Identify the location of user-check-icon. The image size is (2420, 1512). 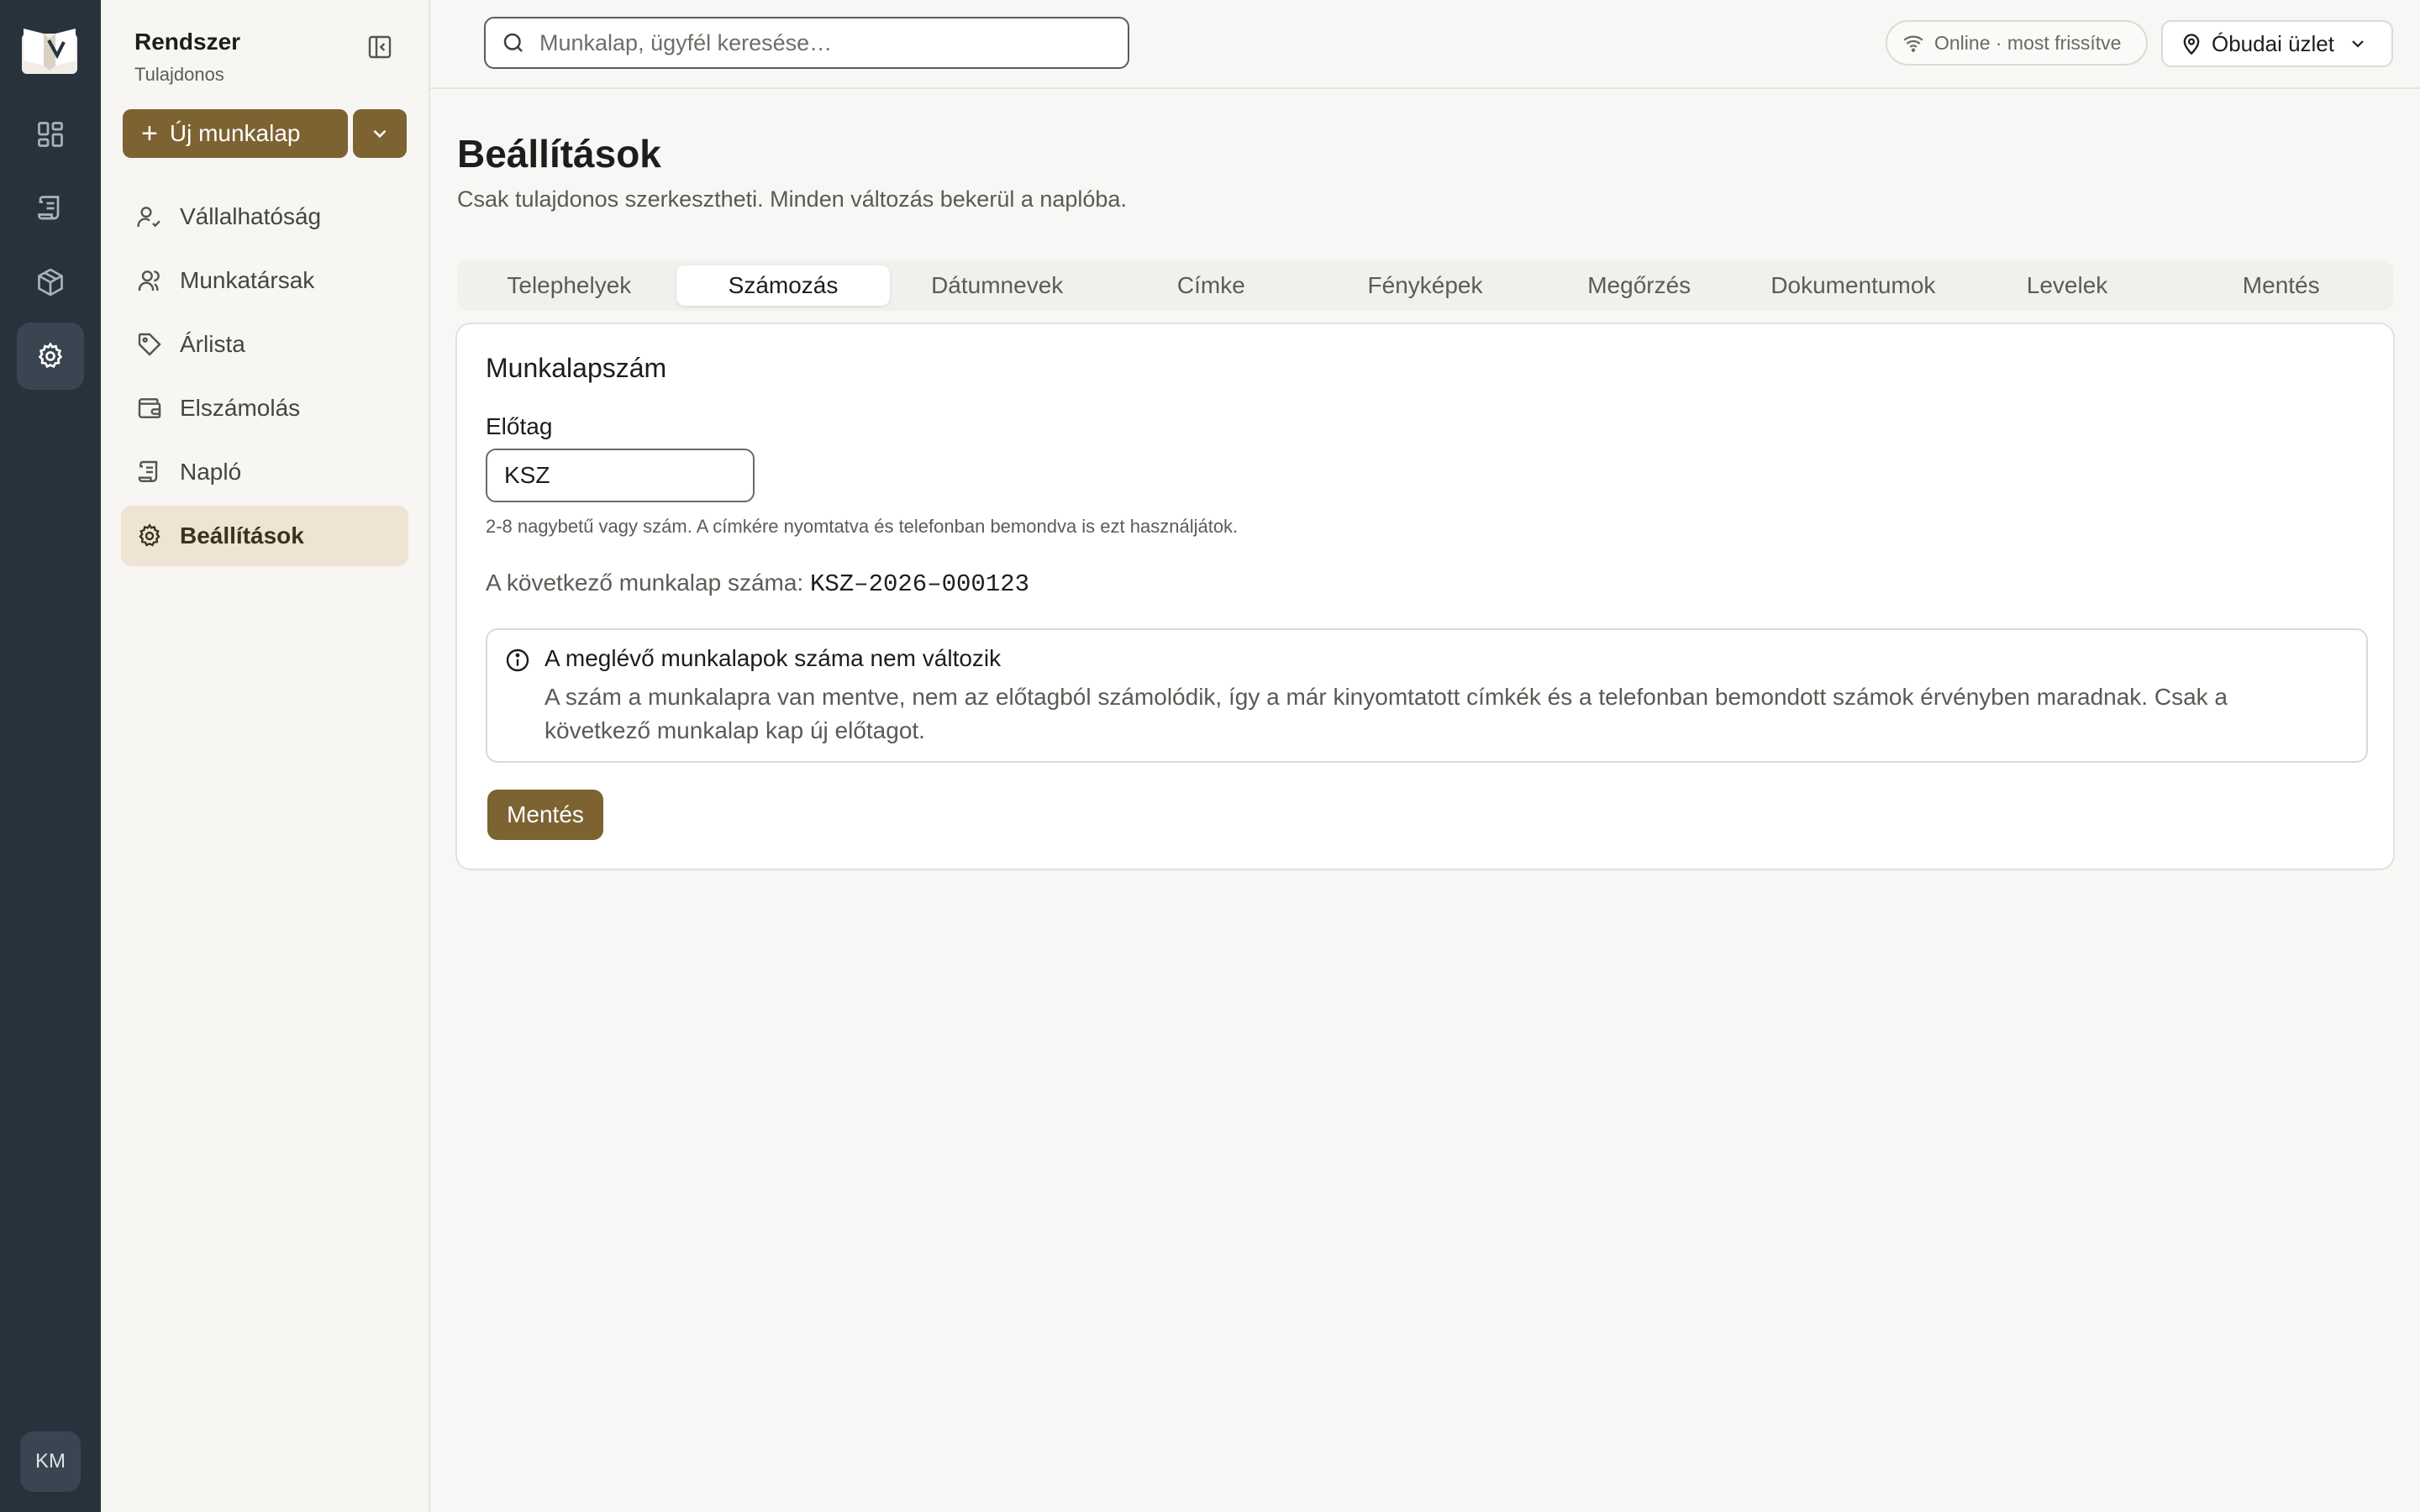
(149, 217).